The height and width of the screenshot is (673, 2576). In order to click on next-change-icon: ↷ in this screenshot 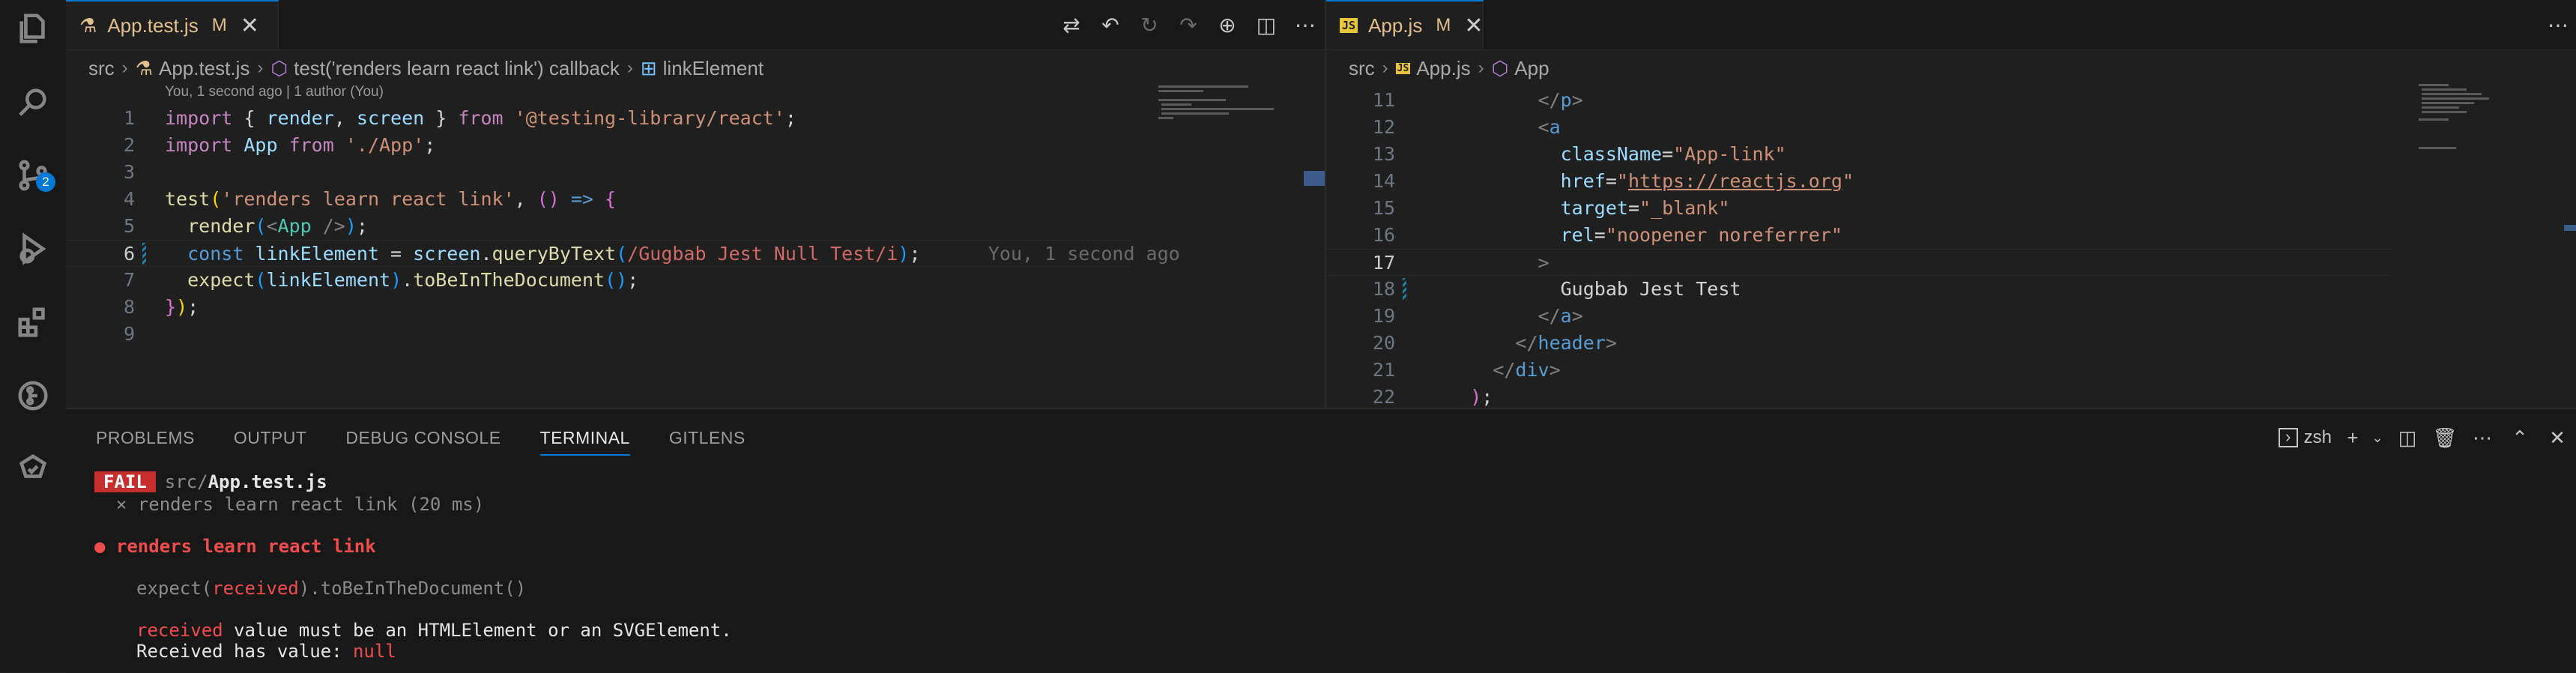, I will do `click(1188, 25)`.